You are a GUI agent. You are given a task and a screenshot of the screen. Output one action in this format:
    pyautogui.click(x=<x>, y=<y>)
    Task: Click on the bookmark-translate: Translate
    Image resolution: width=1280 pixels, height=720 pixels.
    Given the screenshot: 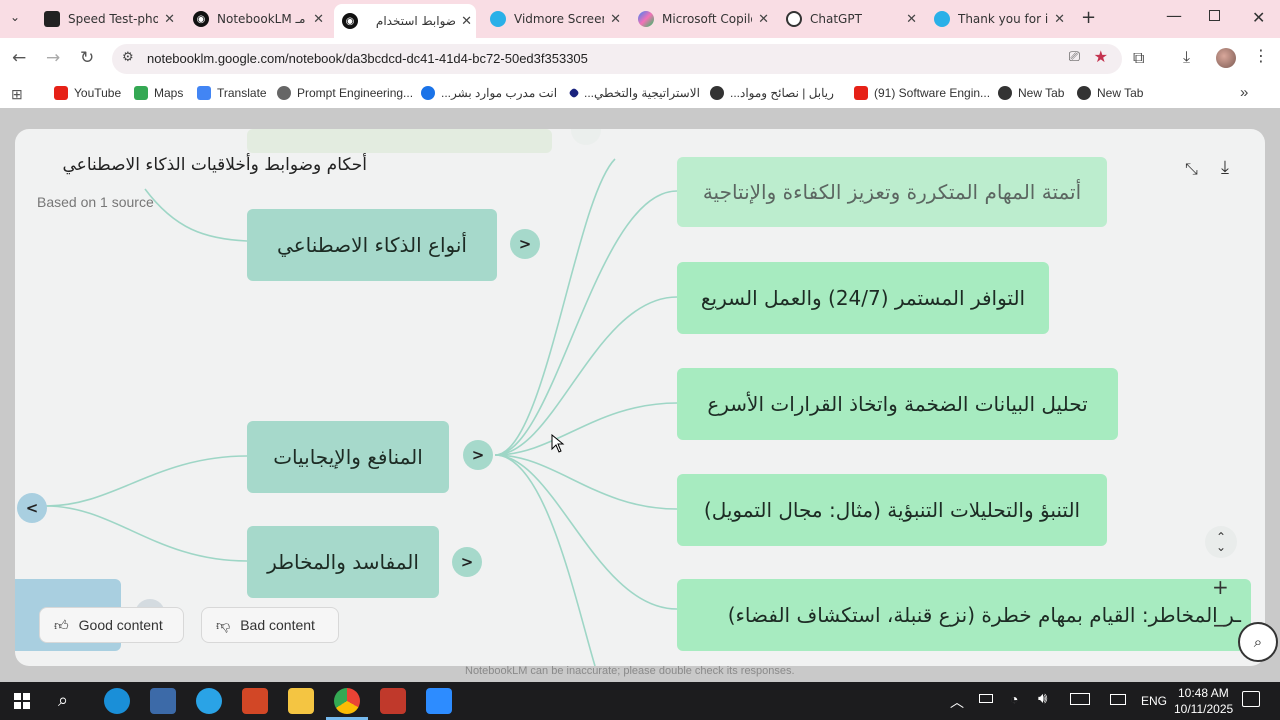 What is the action you would take?
    pyautogui.click(x=232, y=93)
    